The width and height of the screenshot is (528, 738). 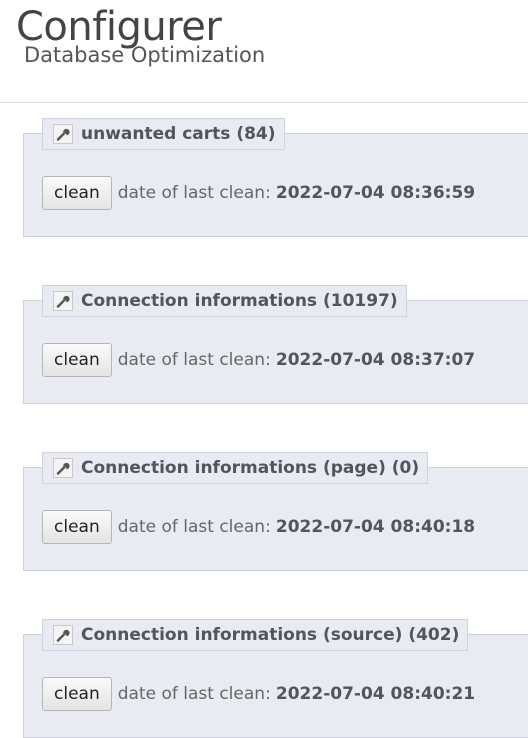 I want to click on last-clean-date: 2022-07-04 08:36:59, so click(x=375, y=193).